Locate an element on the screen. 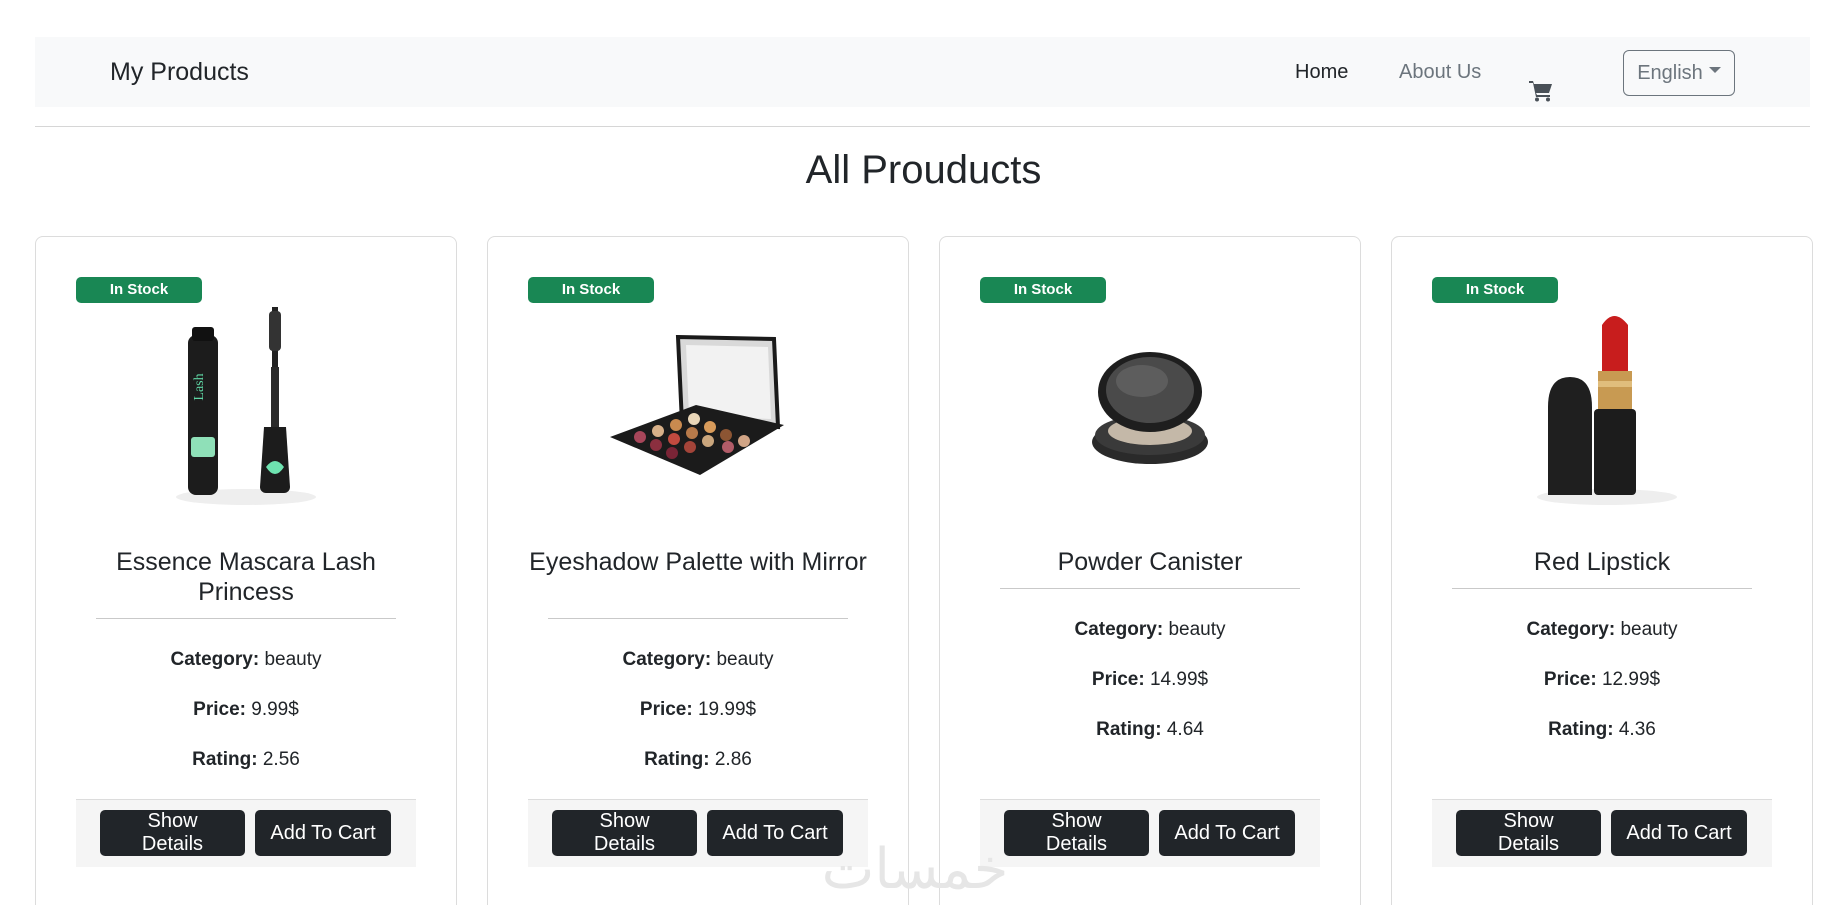 This screenshot has height=905, width=1829. nav-about-link: About Us is located at coordinates (1440, 72).